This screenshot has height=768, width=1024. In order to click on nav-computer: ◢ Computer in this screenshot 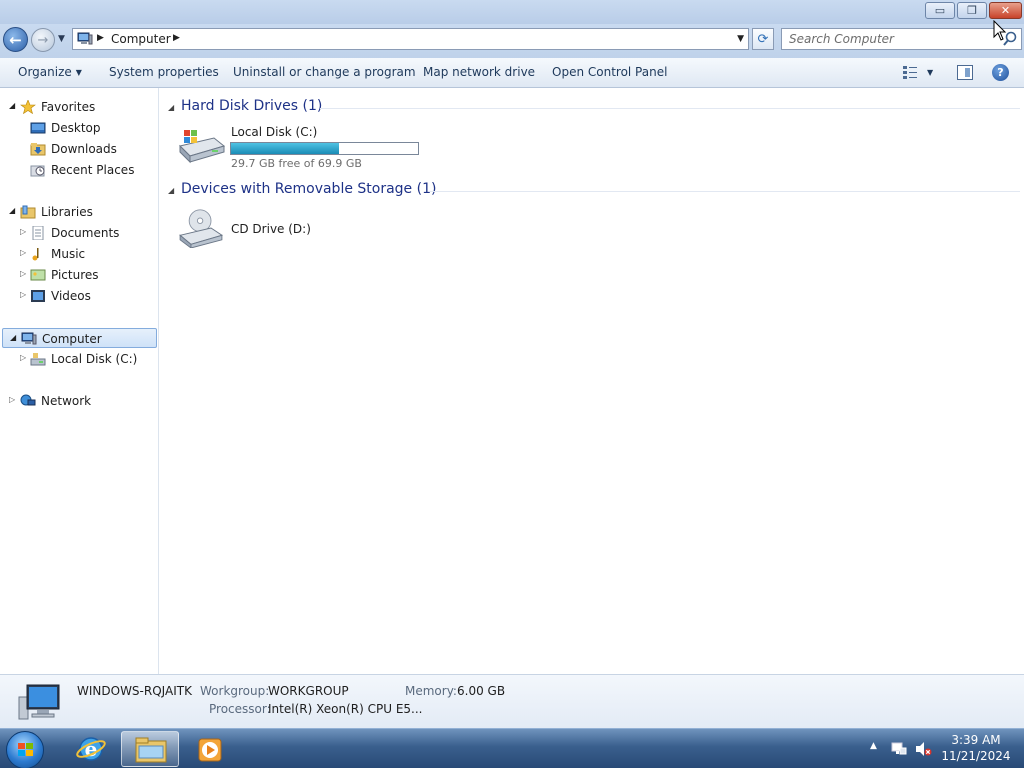, I will do `click(79, 338)`.